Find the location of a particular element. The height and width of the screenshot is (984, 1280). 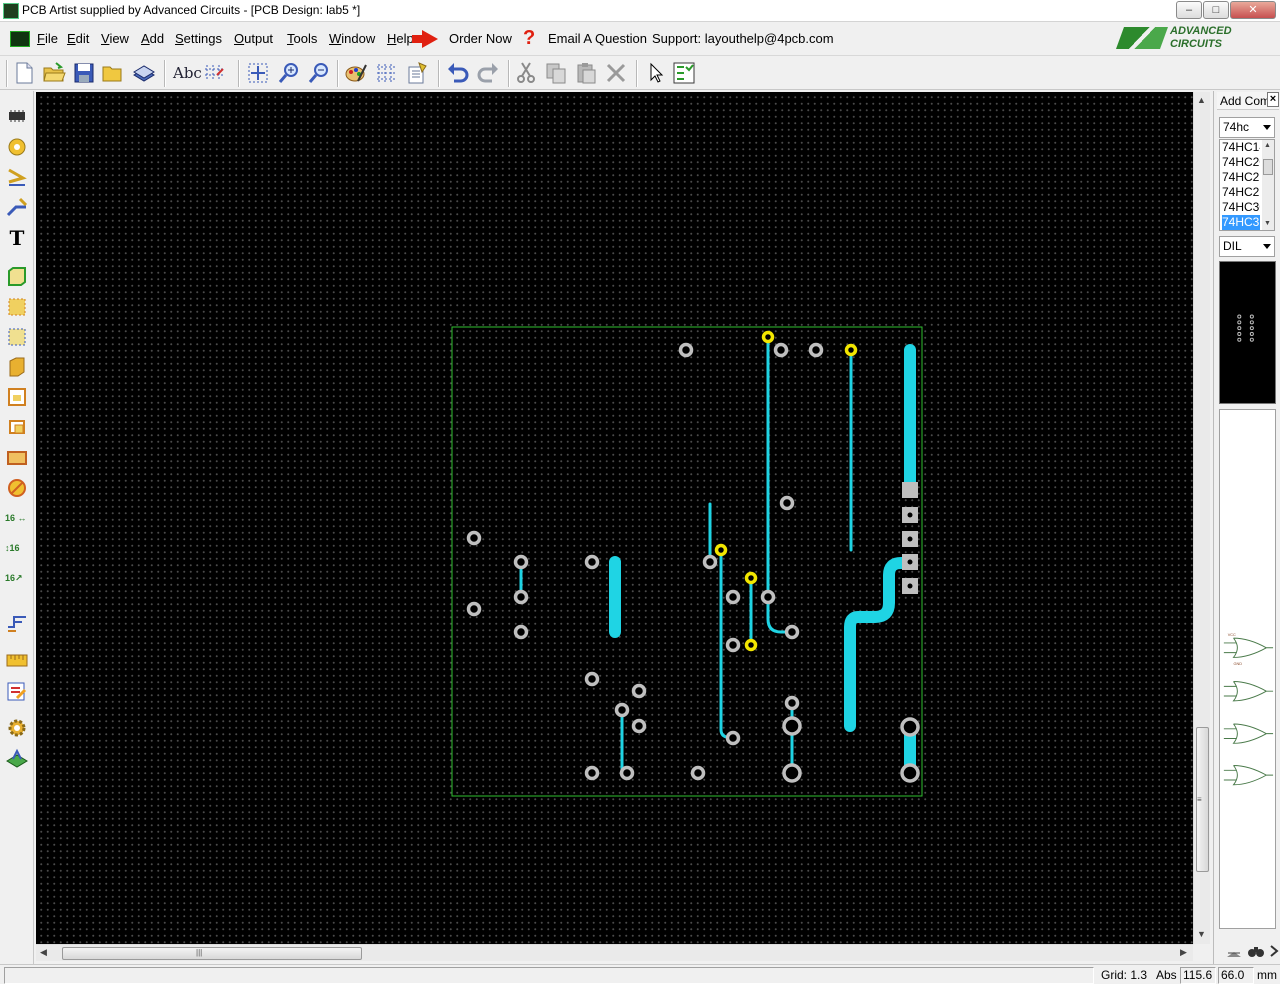

binoculars-icon is located at coordinates (1256, 951).